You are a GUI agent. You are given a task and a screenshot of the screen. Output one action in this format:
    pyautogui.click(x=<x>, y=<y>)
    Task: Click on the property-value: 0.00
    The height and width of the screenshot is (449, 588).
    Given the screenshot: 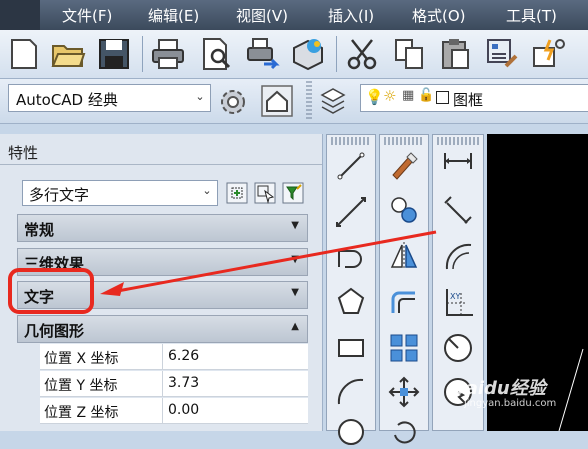 What is the action you would take?
    pyautogui.click(x=184, y=410)
    